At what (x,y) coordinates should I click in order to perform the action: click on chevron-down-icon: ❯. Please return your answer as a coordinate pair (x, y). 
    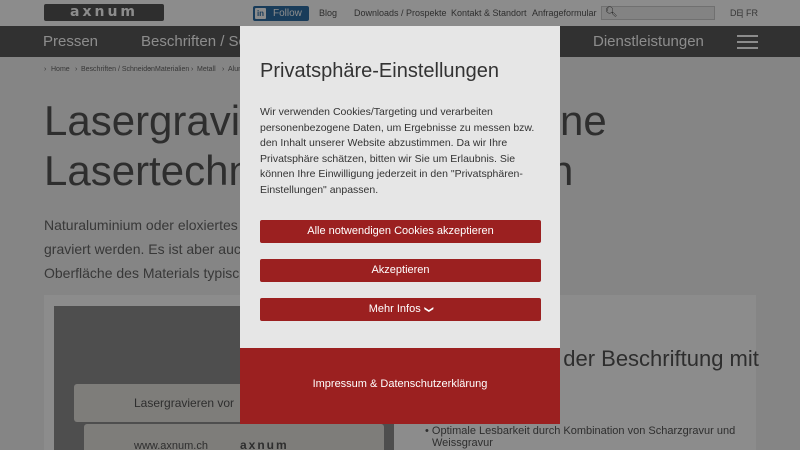
    Looking at the image, I should click on (428, 309).